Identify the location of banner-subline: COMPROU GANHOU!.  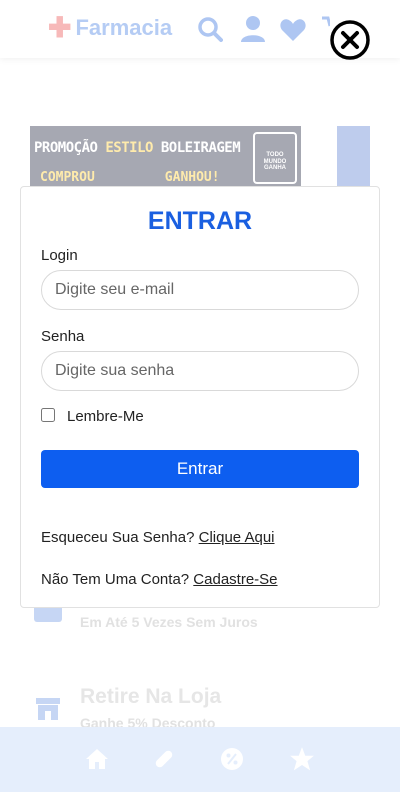
(130, 177).